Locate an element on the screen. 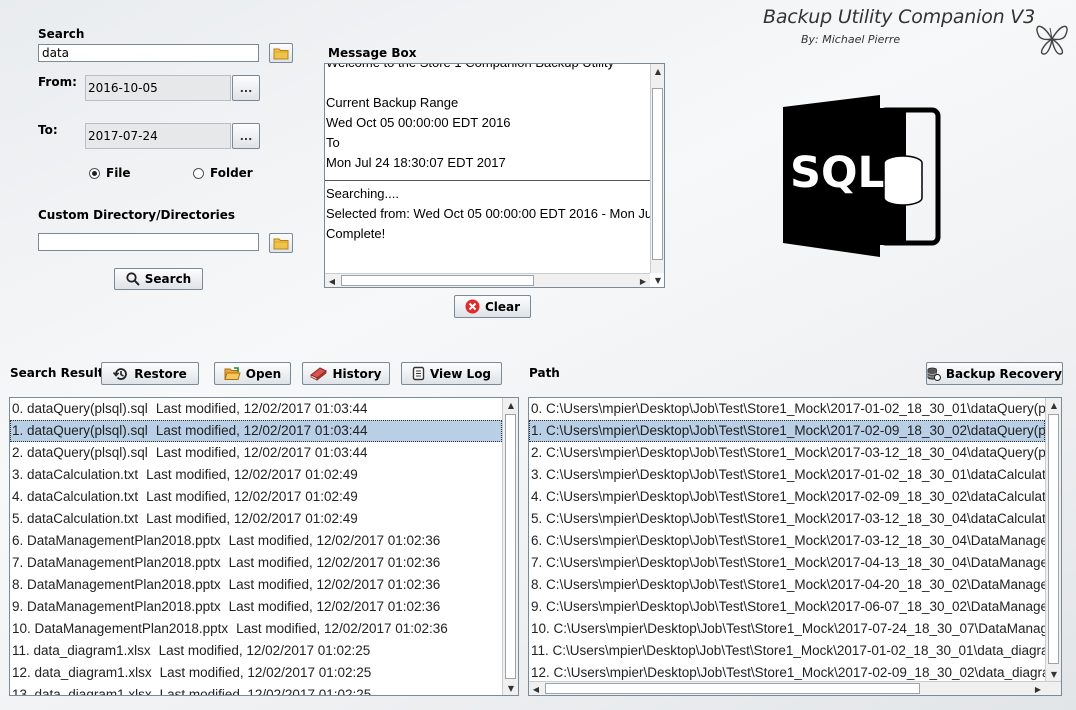 The width and height of the screenshot is (1076, 710). to-date-field: 2017-07-24 is located at coordinates (158, 136).